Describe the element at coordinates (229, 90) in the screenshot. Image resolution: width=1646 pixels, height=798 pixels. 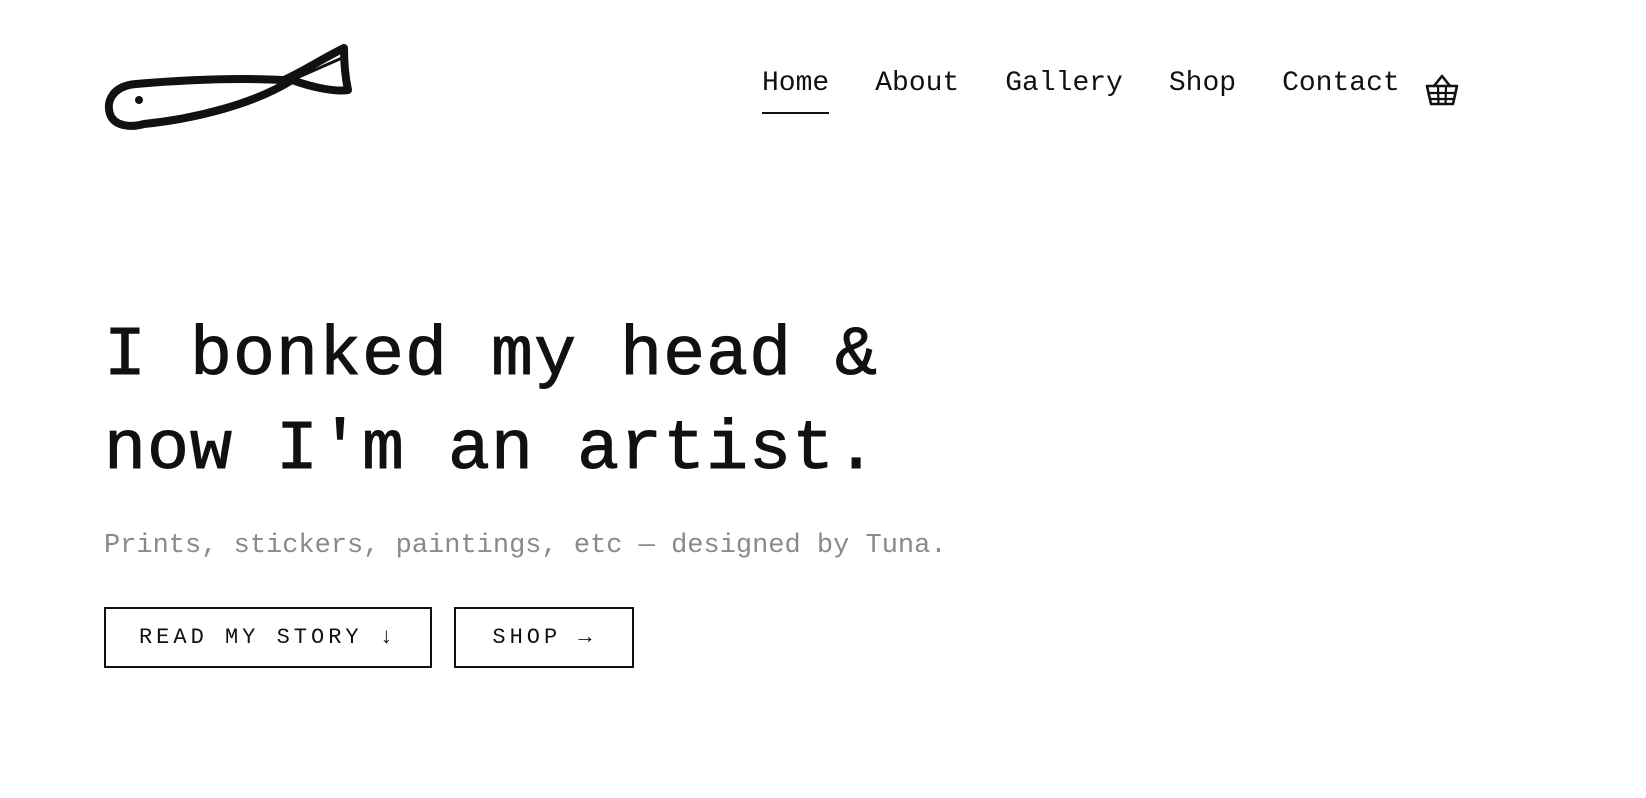
I see `fish-logo-icon` at that location.